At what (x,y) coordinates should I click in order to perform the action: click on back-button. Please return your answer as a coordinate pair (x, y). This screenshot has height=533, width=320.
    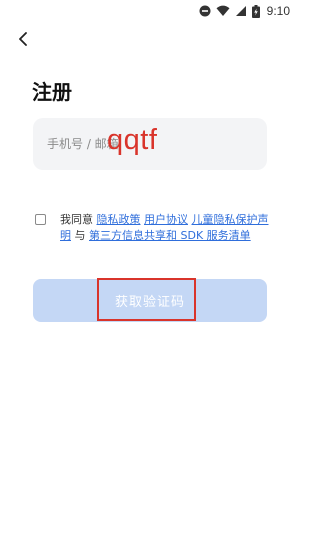
    Looking at the image, I should click on (23, 40).